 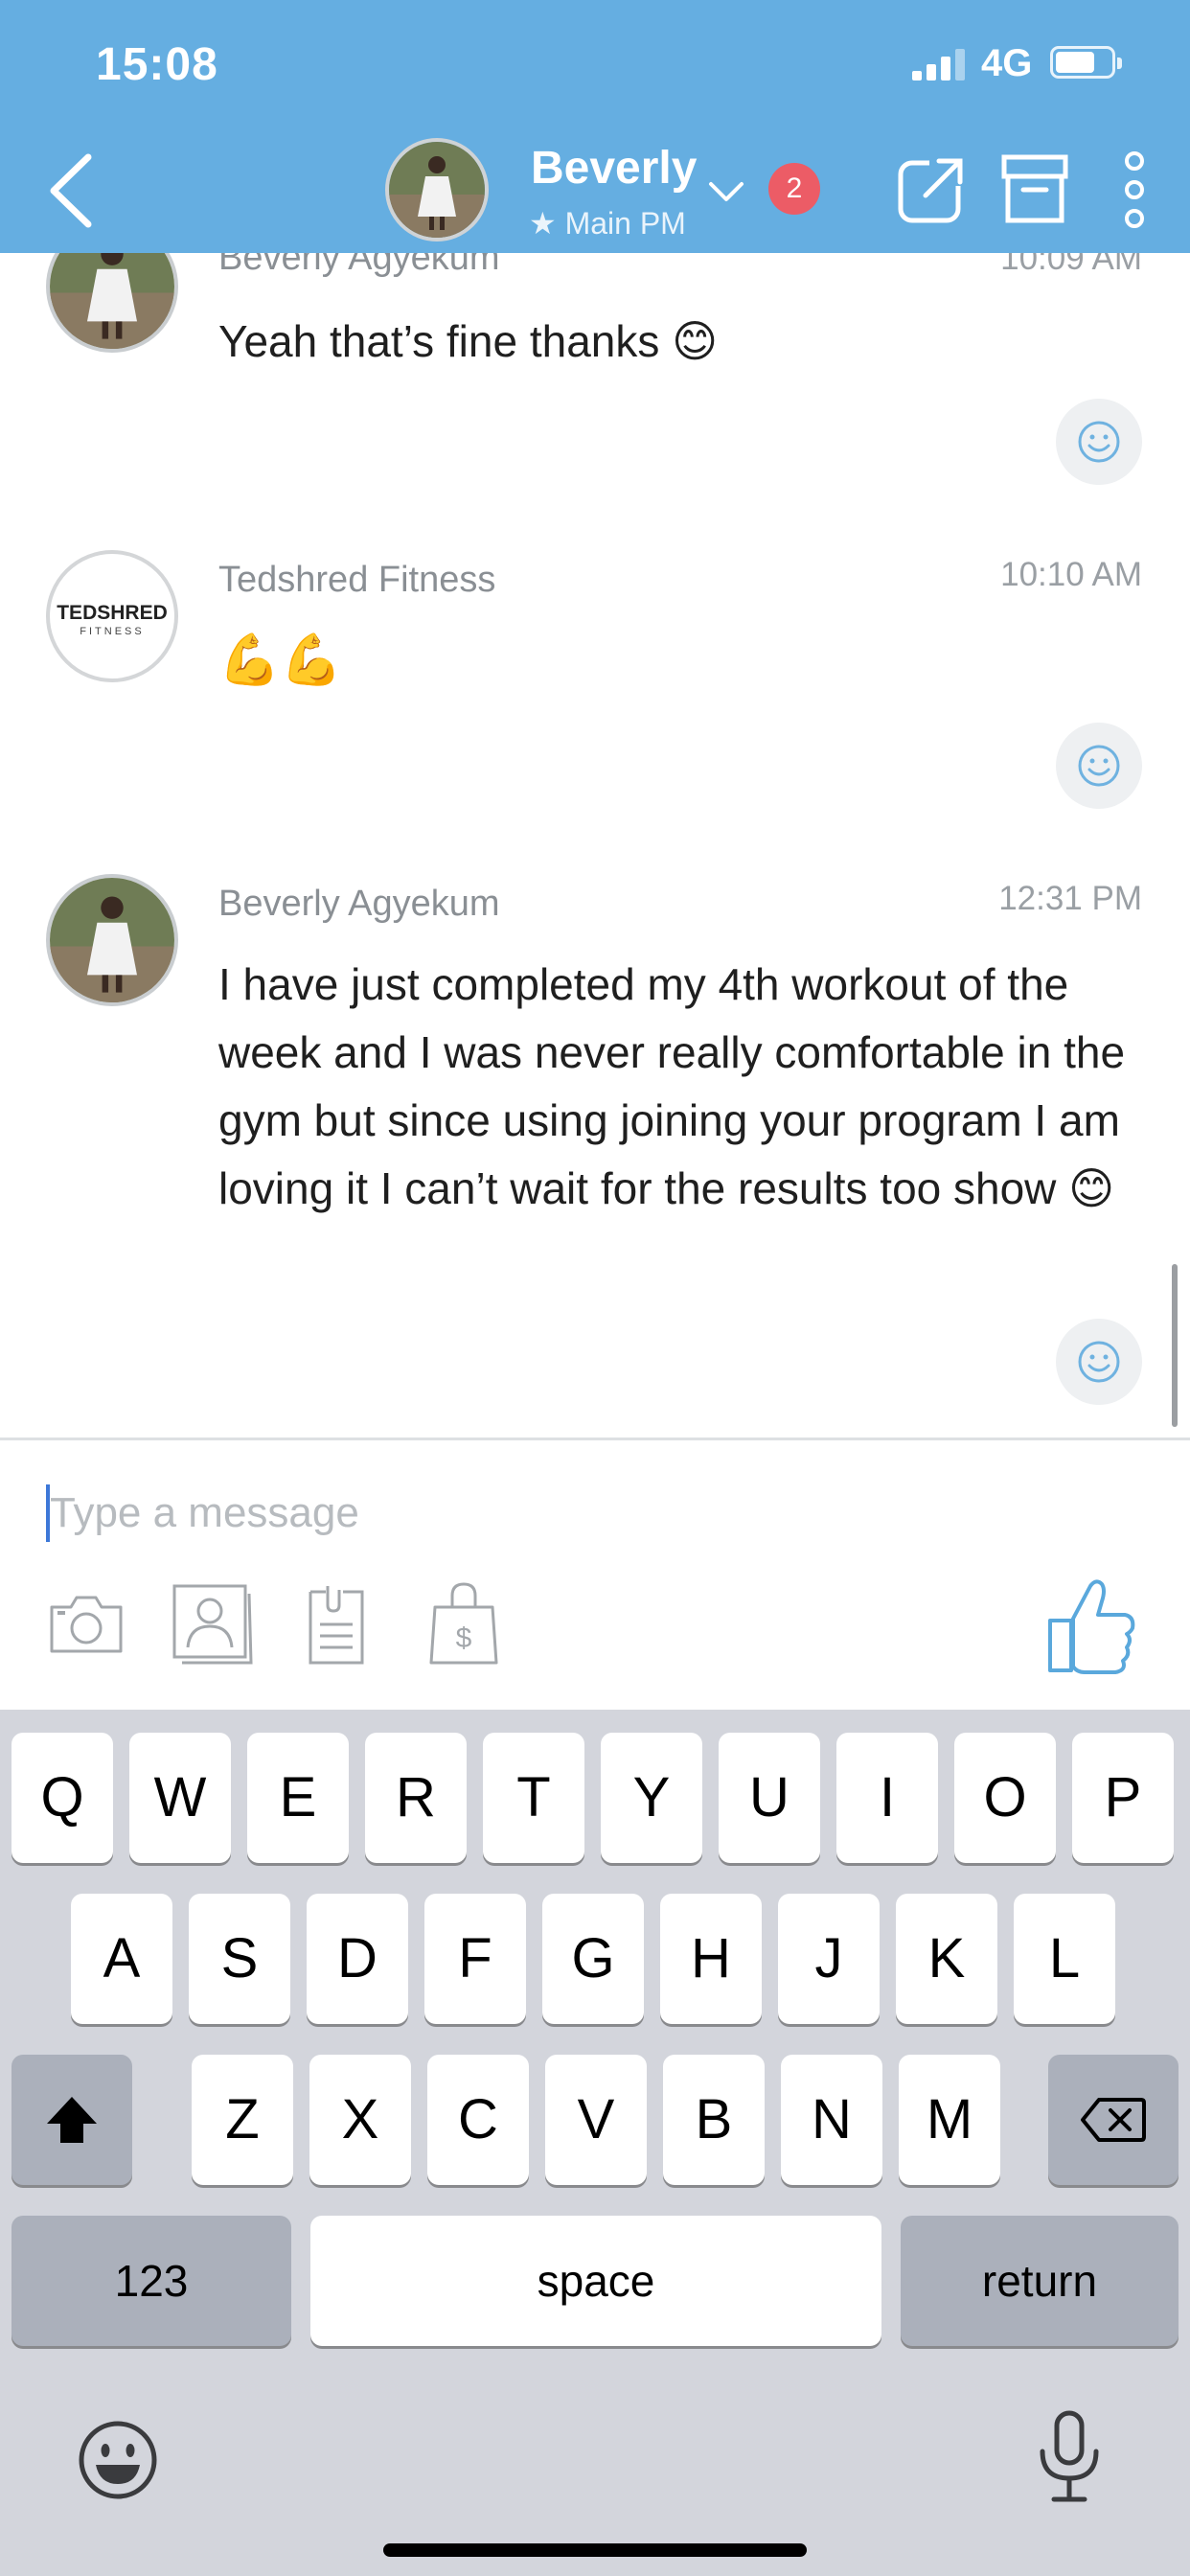 What do you see at coordinates (1005, 1798) in the screenshot?
I see `key-o: O` at bounding box center [1005, 1798].